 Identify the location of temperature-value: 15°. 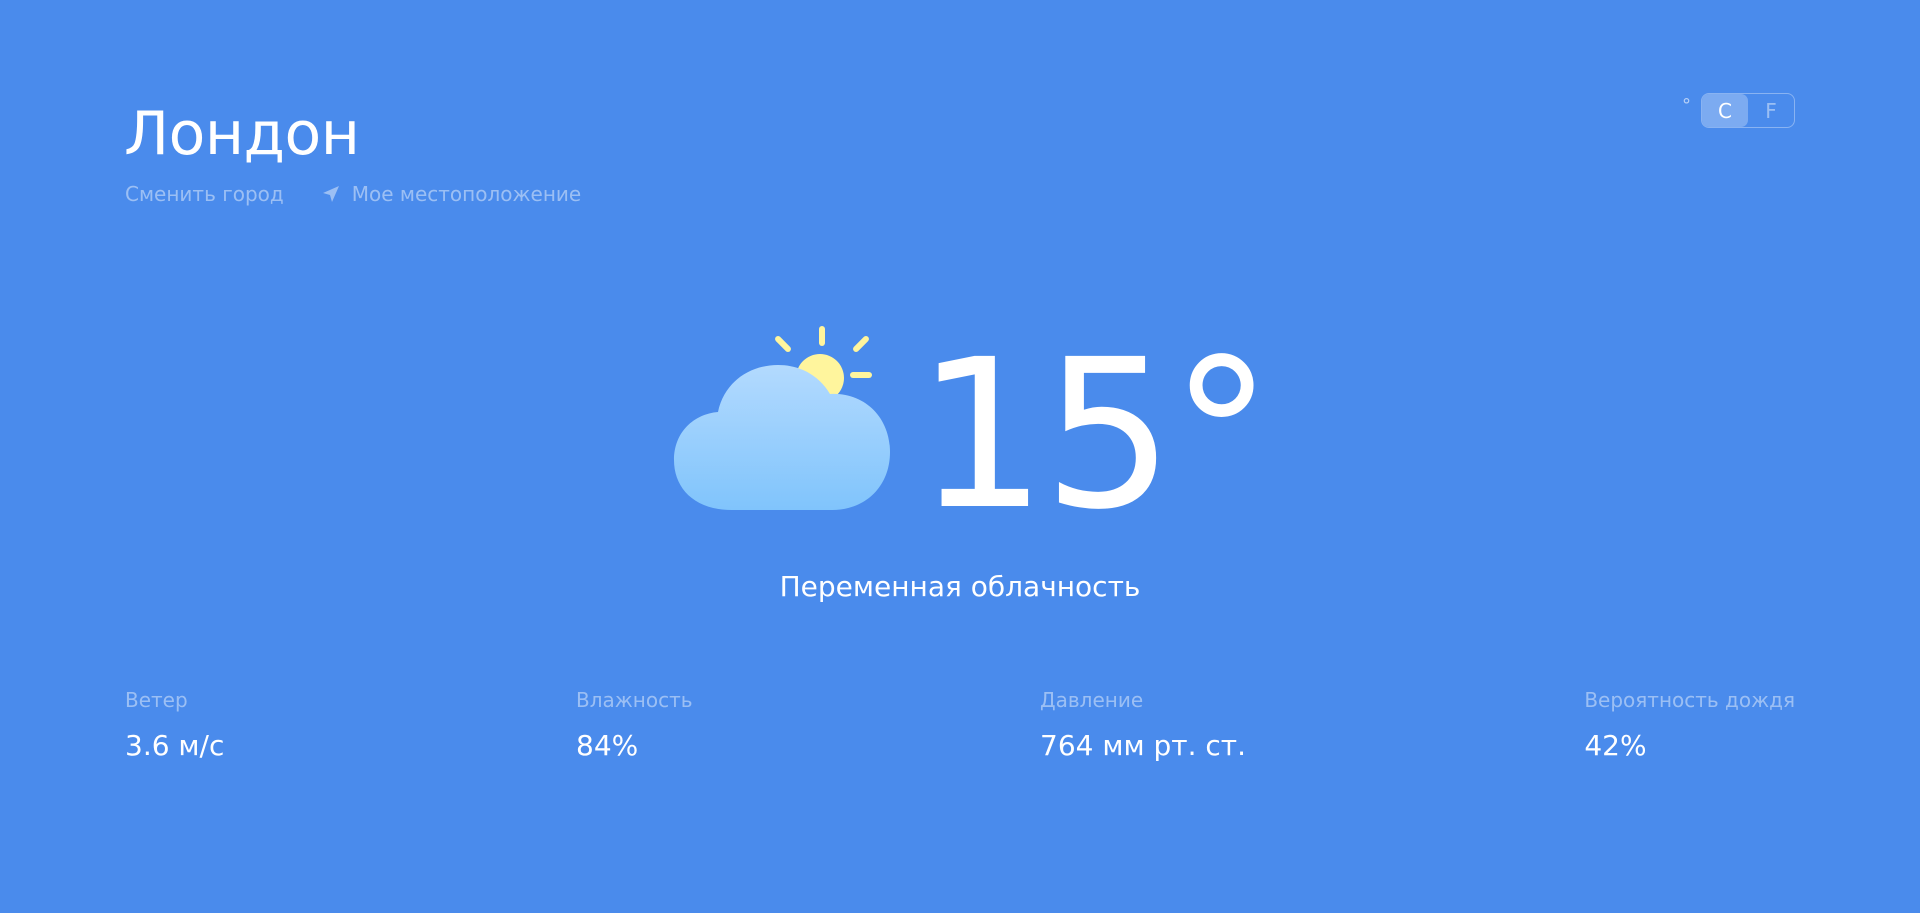
(1094, 435).